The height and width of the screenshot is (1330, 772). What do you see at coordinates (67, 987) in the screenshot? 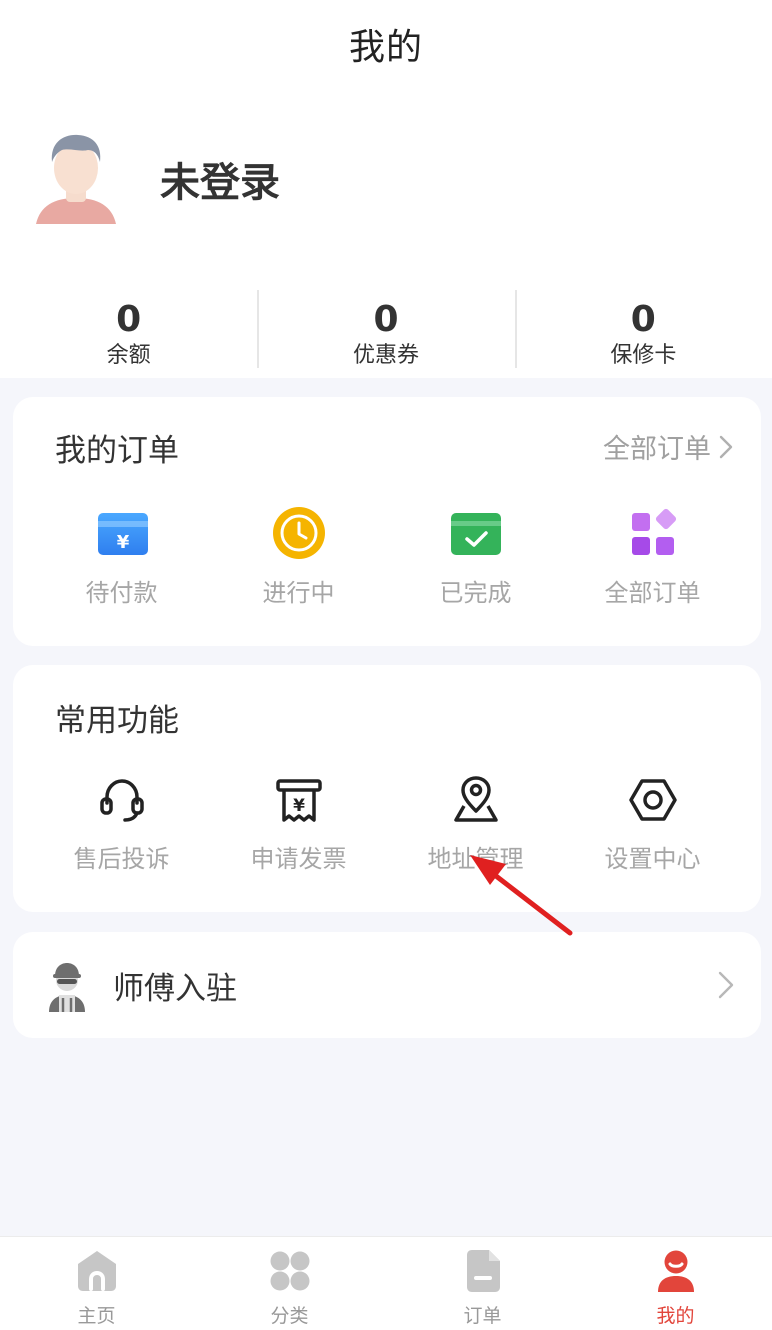
I see `worker-icon` at bounding box center [67, 987].